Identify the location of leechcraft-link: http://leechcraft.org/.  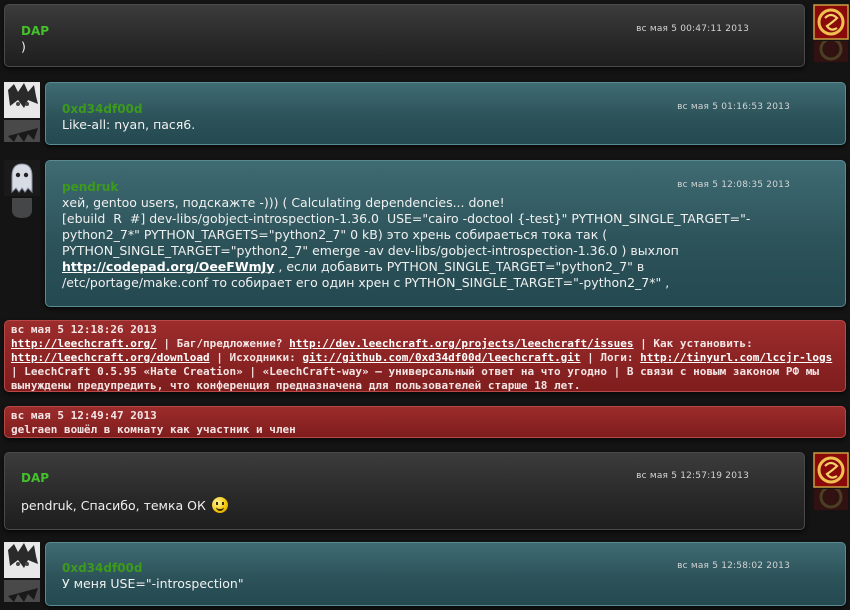
(84, 343).